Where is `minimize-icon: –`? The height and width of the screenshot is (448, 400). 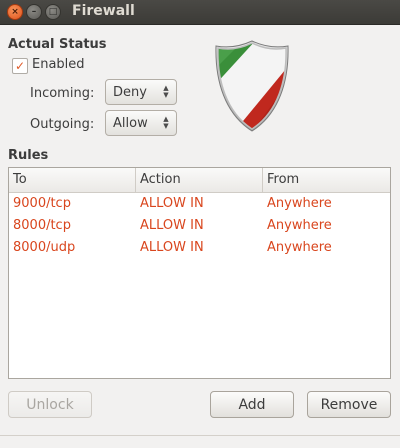
minimize-icon: – is located at coordinates (34, 11).